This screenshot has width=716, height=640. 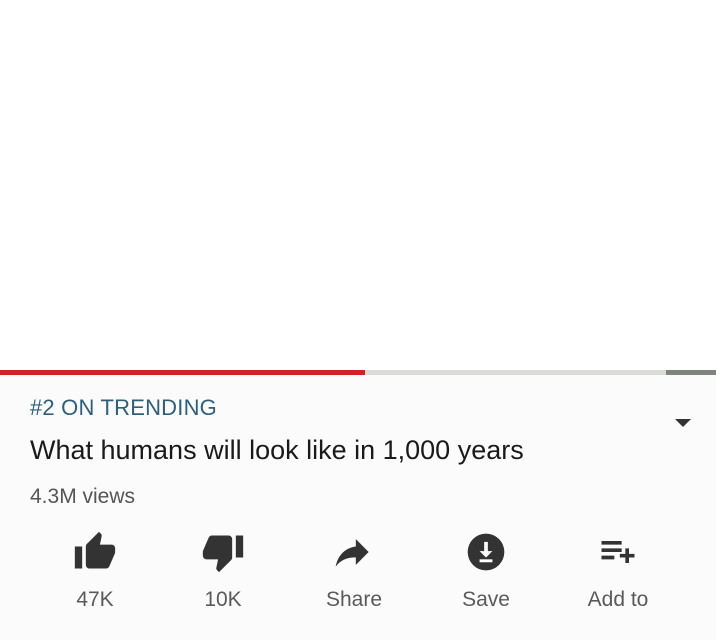 I want to click on playlist-add-icon, so click(x=618, y=552).